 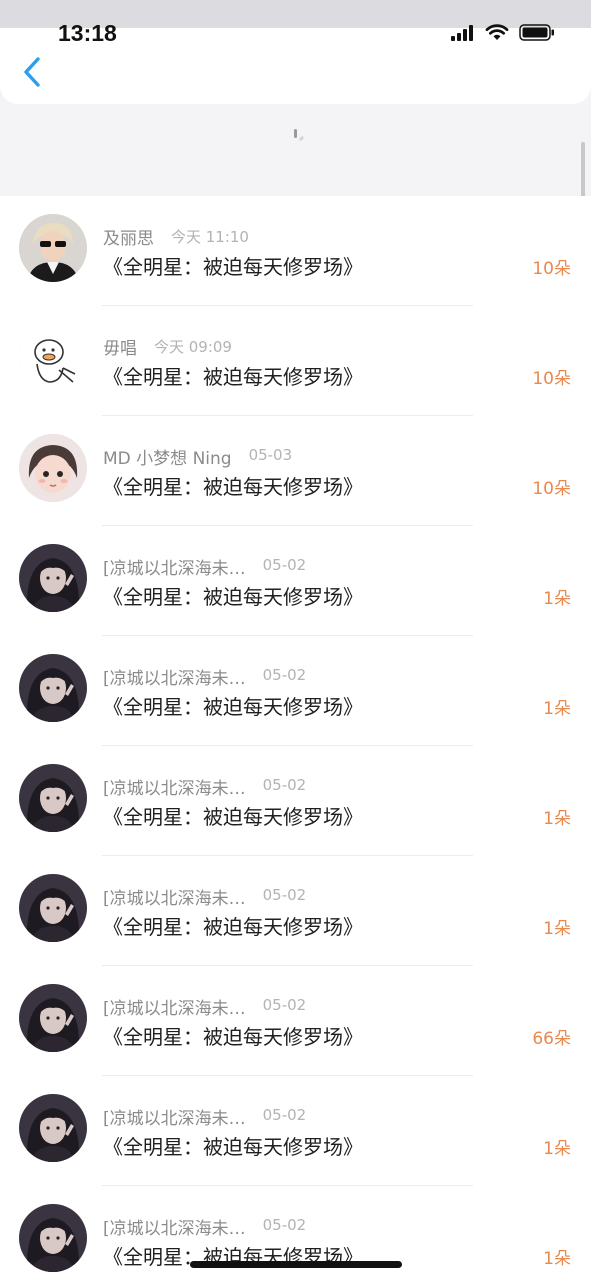 I want to click on user-name: MD 小梦想 Ning, so click(x=167, y=459).